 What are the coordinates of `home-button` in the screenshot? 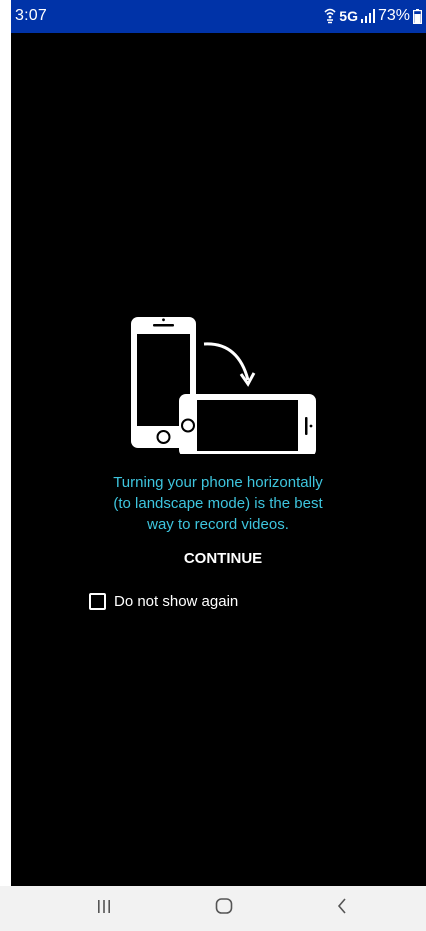 It's located at (224, 908).